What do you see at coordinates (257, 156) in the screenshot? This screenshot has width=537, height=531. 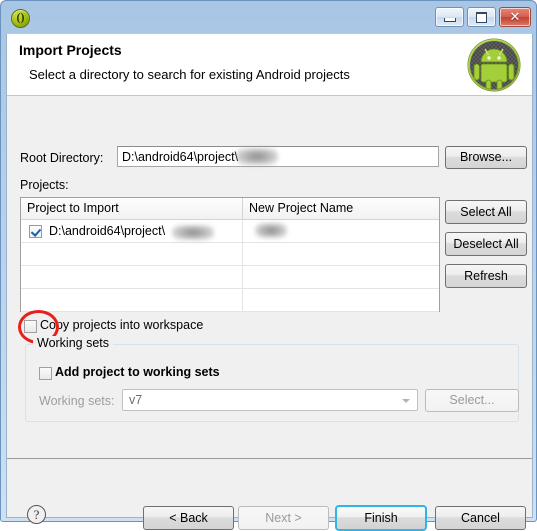 I see `redacted-path-blur` at bounding box center [257, 156].